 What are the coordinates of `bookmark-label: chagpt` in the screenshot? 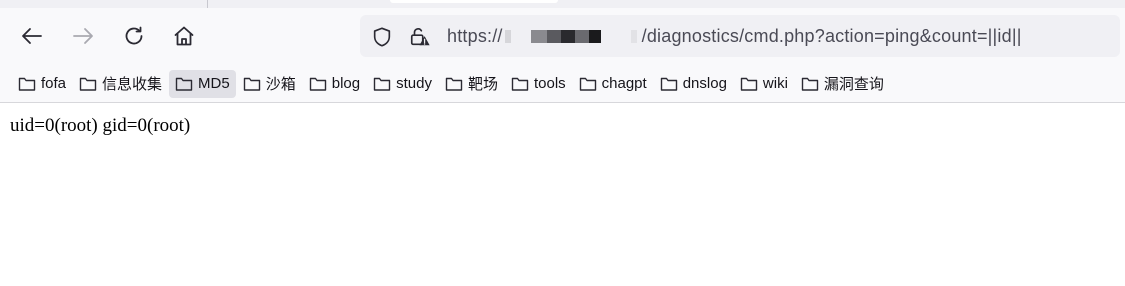 It's located at (624, 83).